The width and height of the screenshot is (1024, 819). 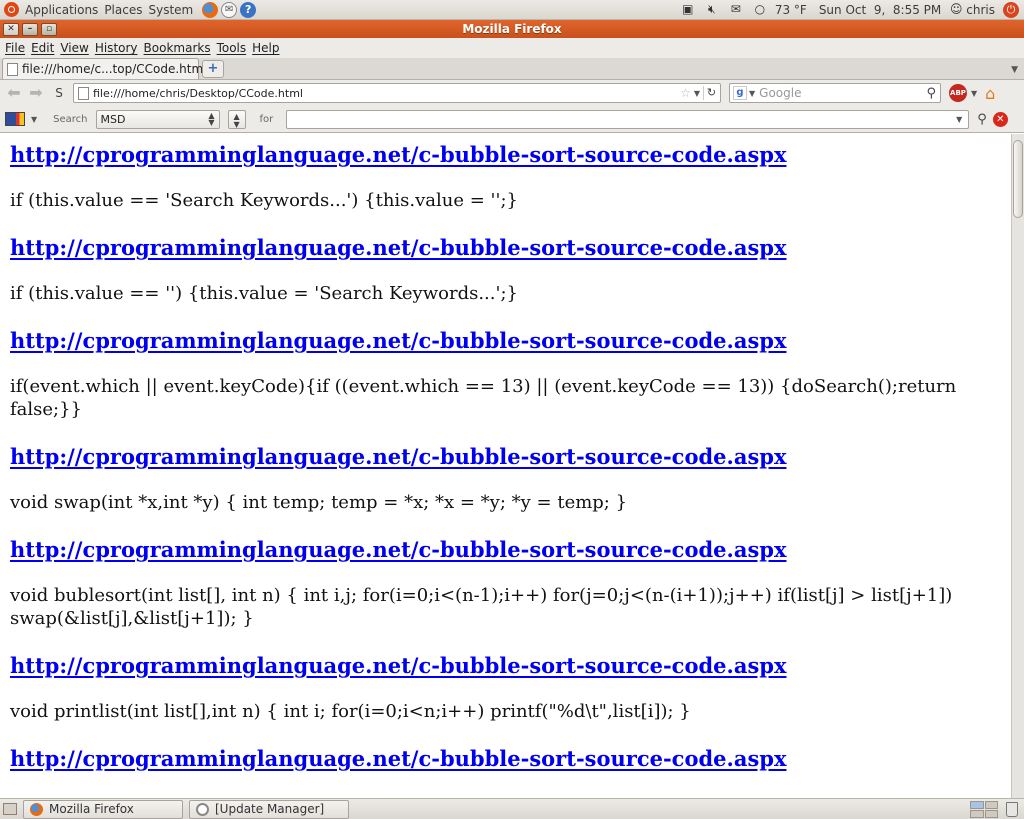 What do you see at coordinates (12, 69) in the screenshot?
I see `page-icon` at bounding box center [12, 69].